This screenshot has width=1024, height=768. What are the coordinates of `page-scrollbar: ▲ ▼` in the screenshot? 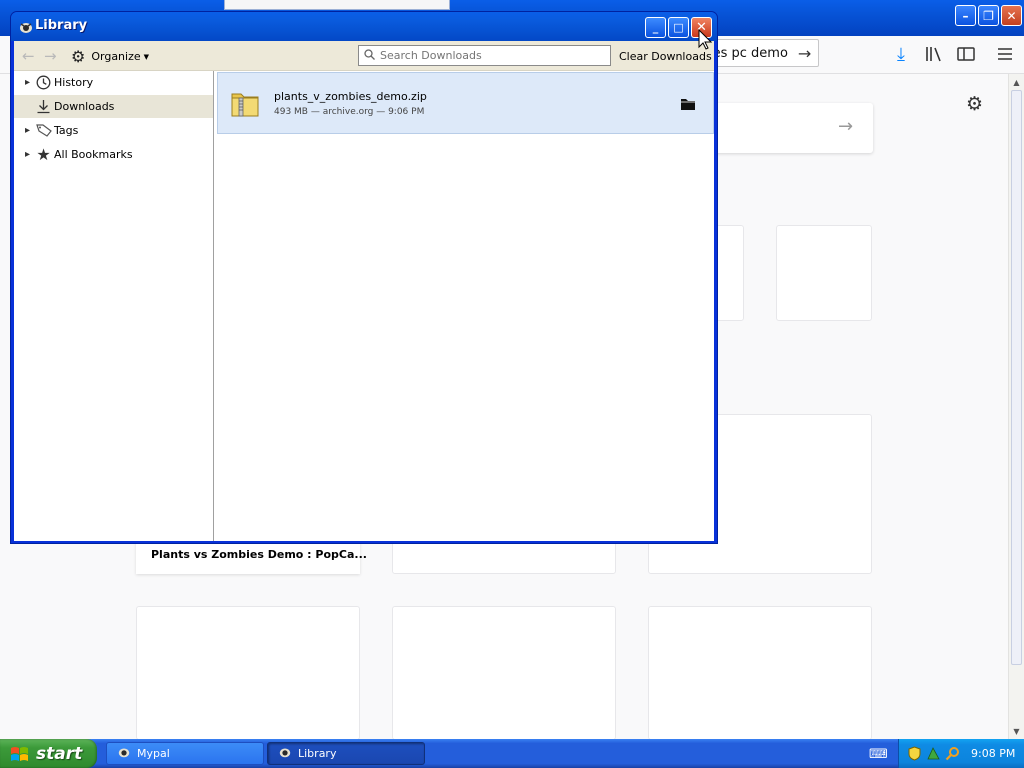 It's located at (1016, 406).